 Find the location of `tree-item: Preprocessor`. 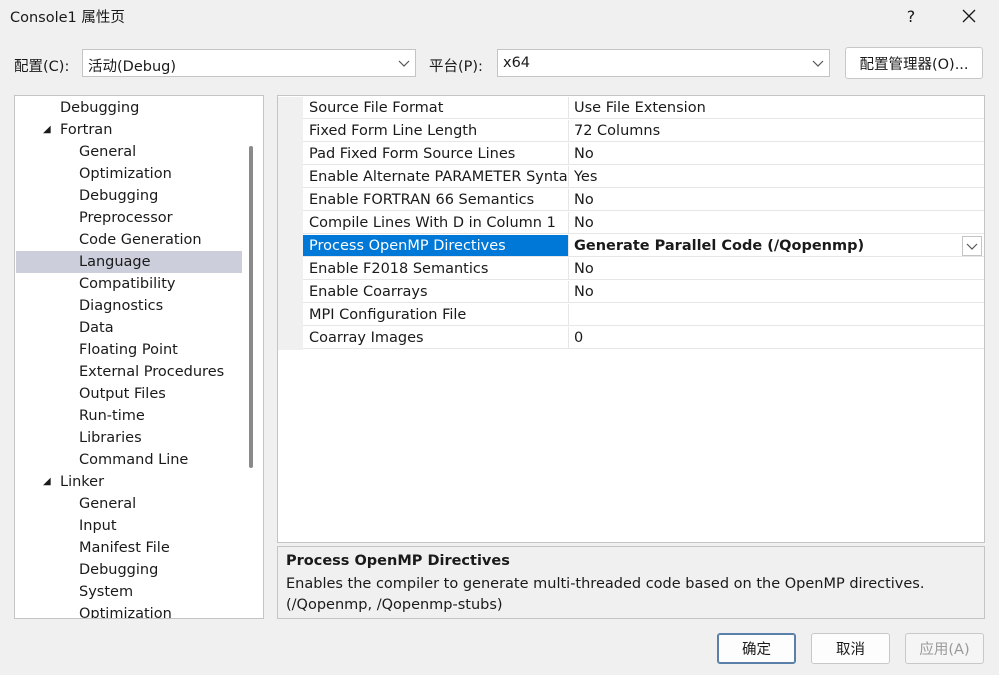

tree-item: Preprocessor is located at coordinates (129, 218).